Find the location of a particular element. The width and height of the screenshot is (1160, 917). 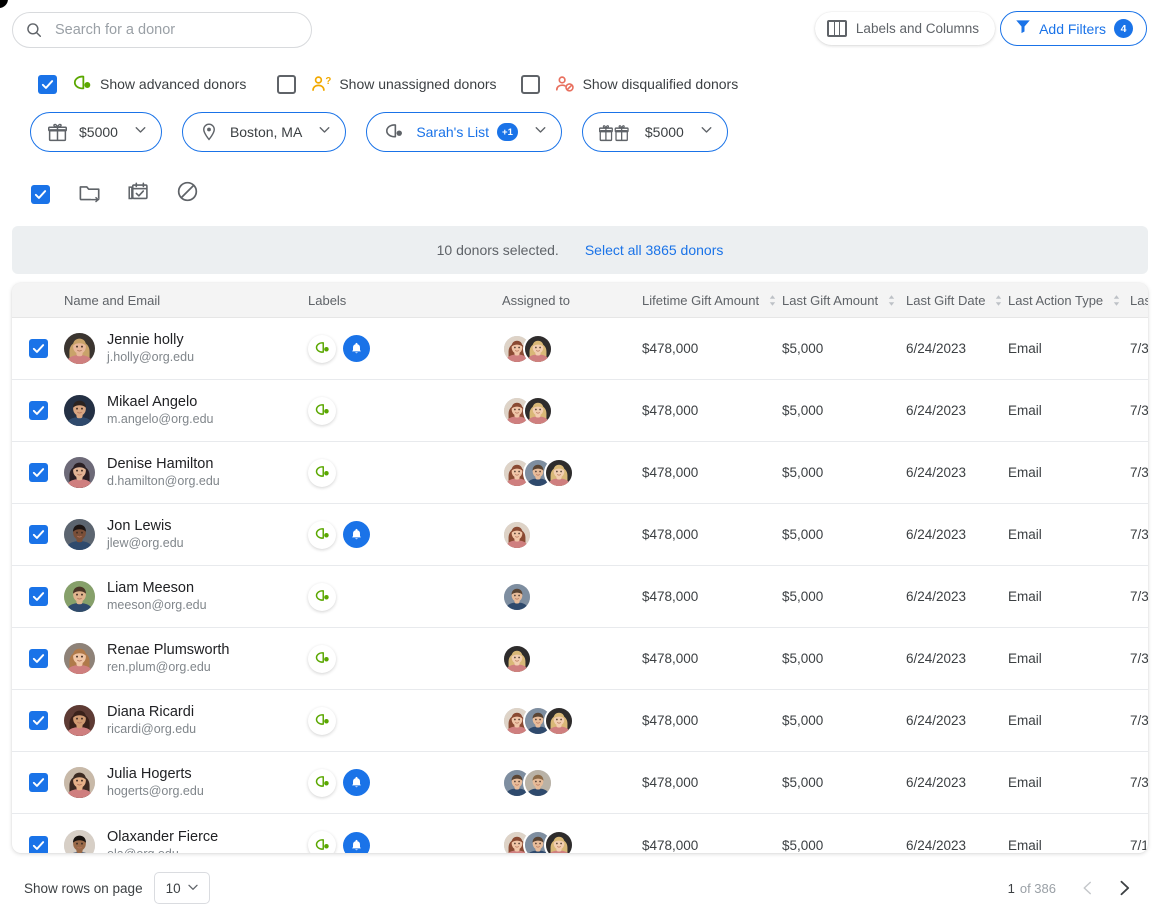

column-header-last-gift-amount: Last Gift Amount is located at coordinates (844, 300).